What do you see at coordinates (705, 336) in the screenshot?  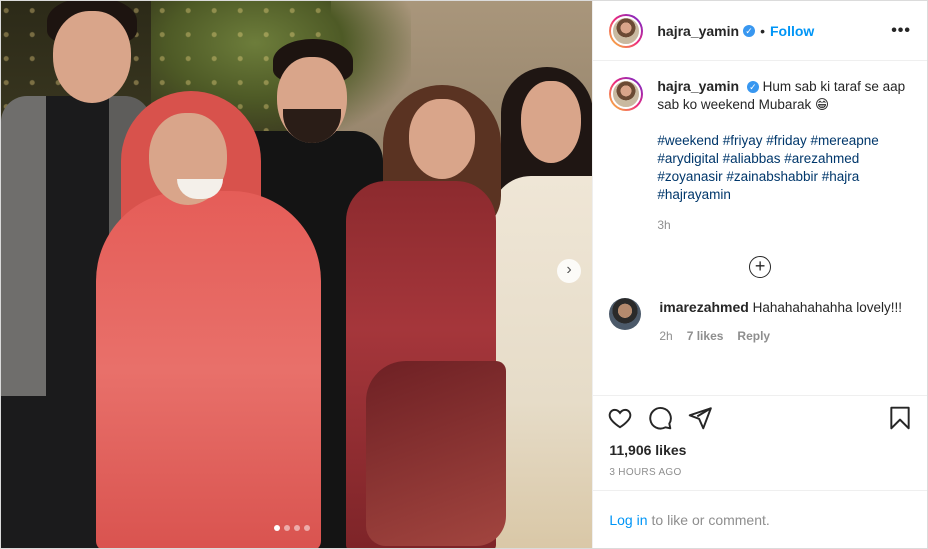 I see `comment-likes: 7 likes` at bounding box center [705, 336].